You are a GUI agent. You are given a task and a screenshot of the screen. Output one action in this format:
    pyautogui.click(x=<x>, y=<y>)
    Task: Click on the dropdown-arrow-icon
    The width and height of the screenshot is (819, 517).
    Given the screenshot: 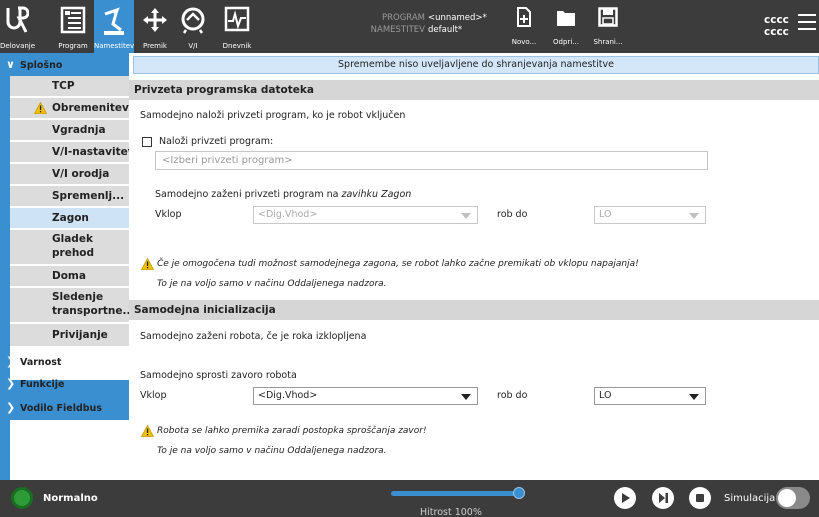 What is the action you would take?
    pyautogui.click(x=694, y=397)
    